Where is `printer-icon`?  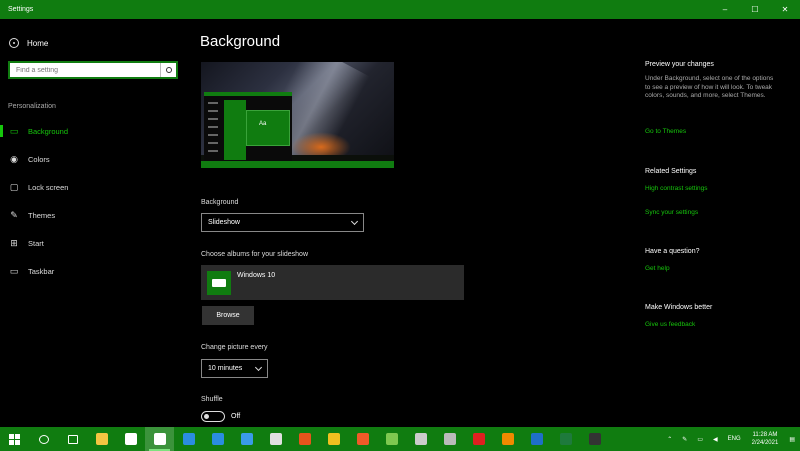
printer-icon is located at coordinates (449, 439).